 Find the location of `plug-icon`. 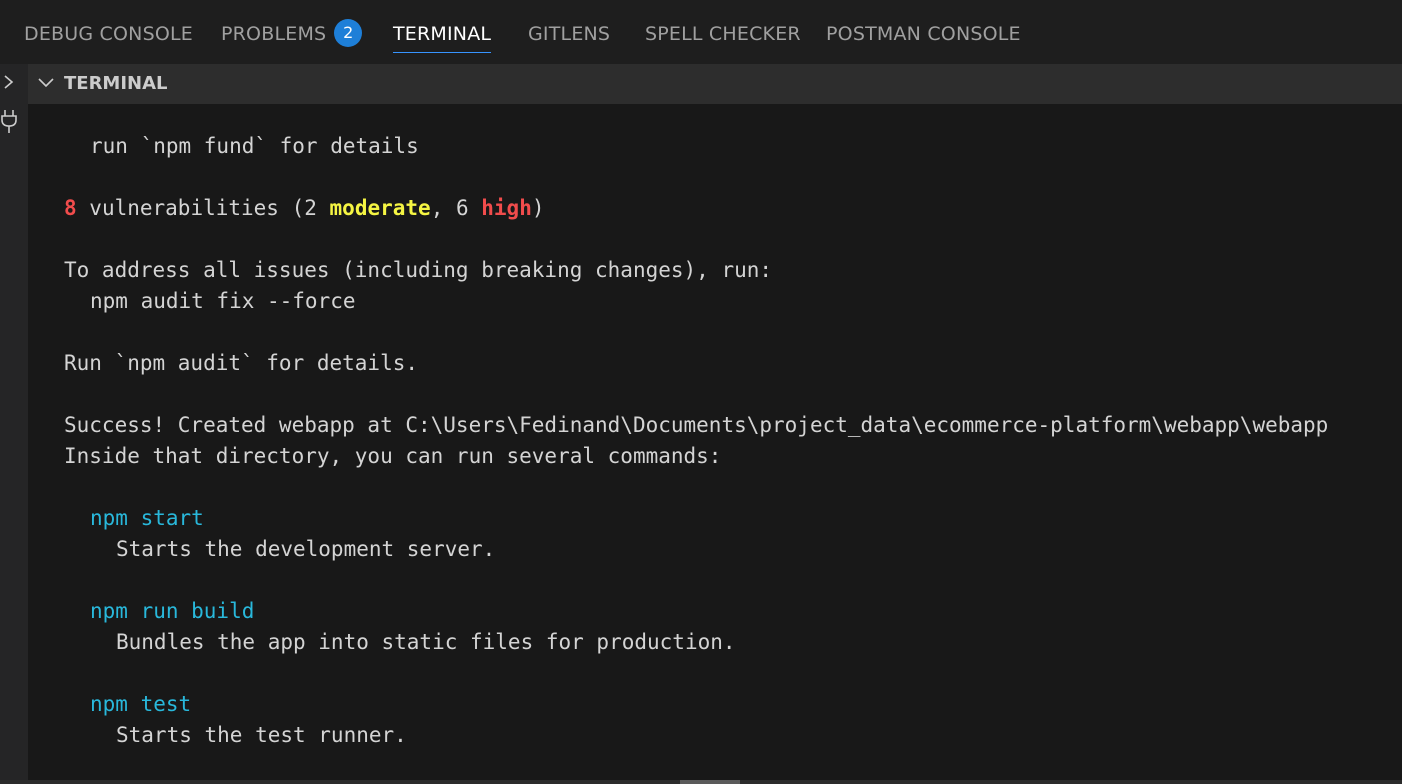

plug-icon is located at coordinates (9, 121).